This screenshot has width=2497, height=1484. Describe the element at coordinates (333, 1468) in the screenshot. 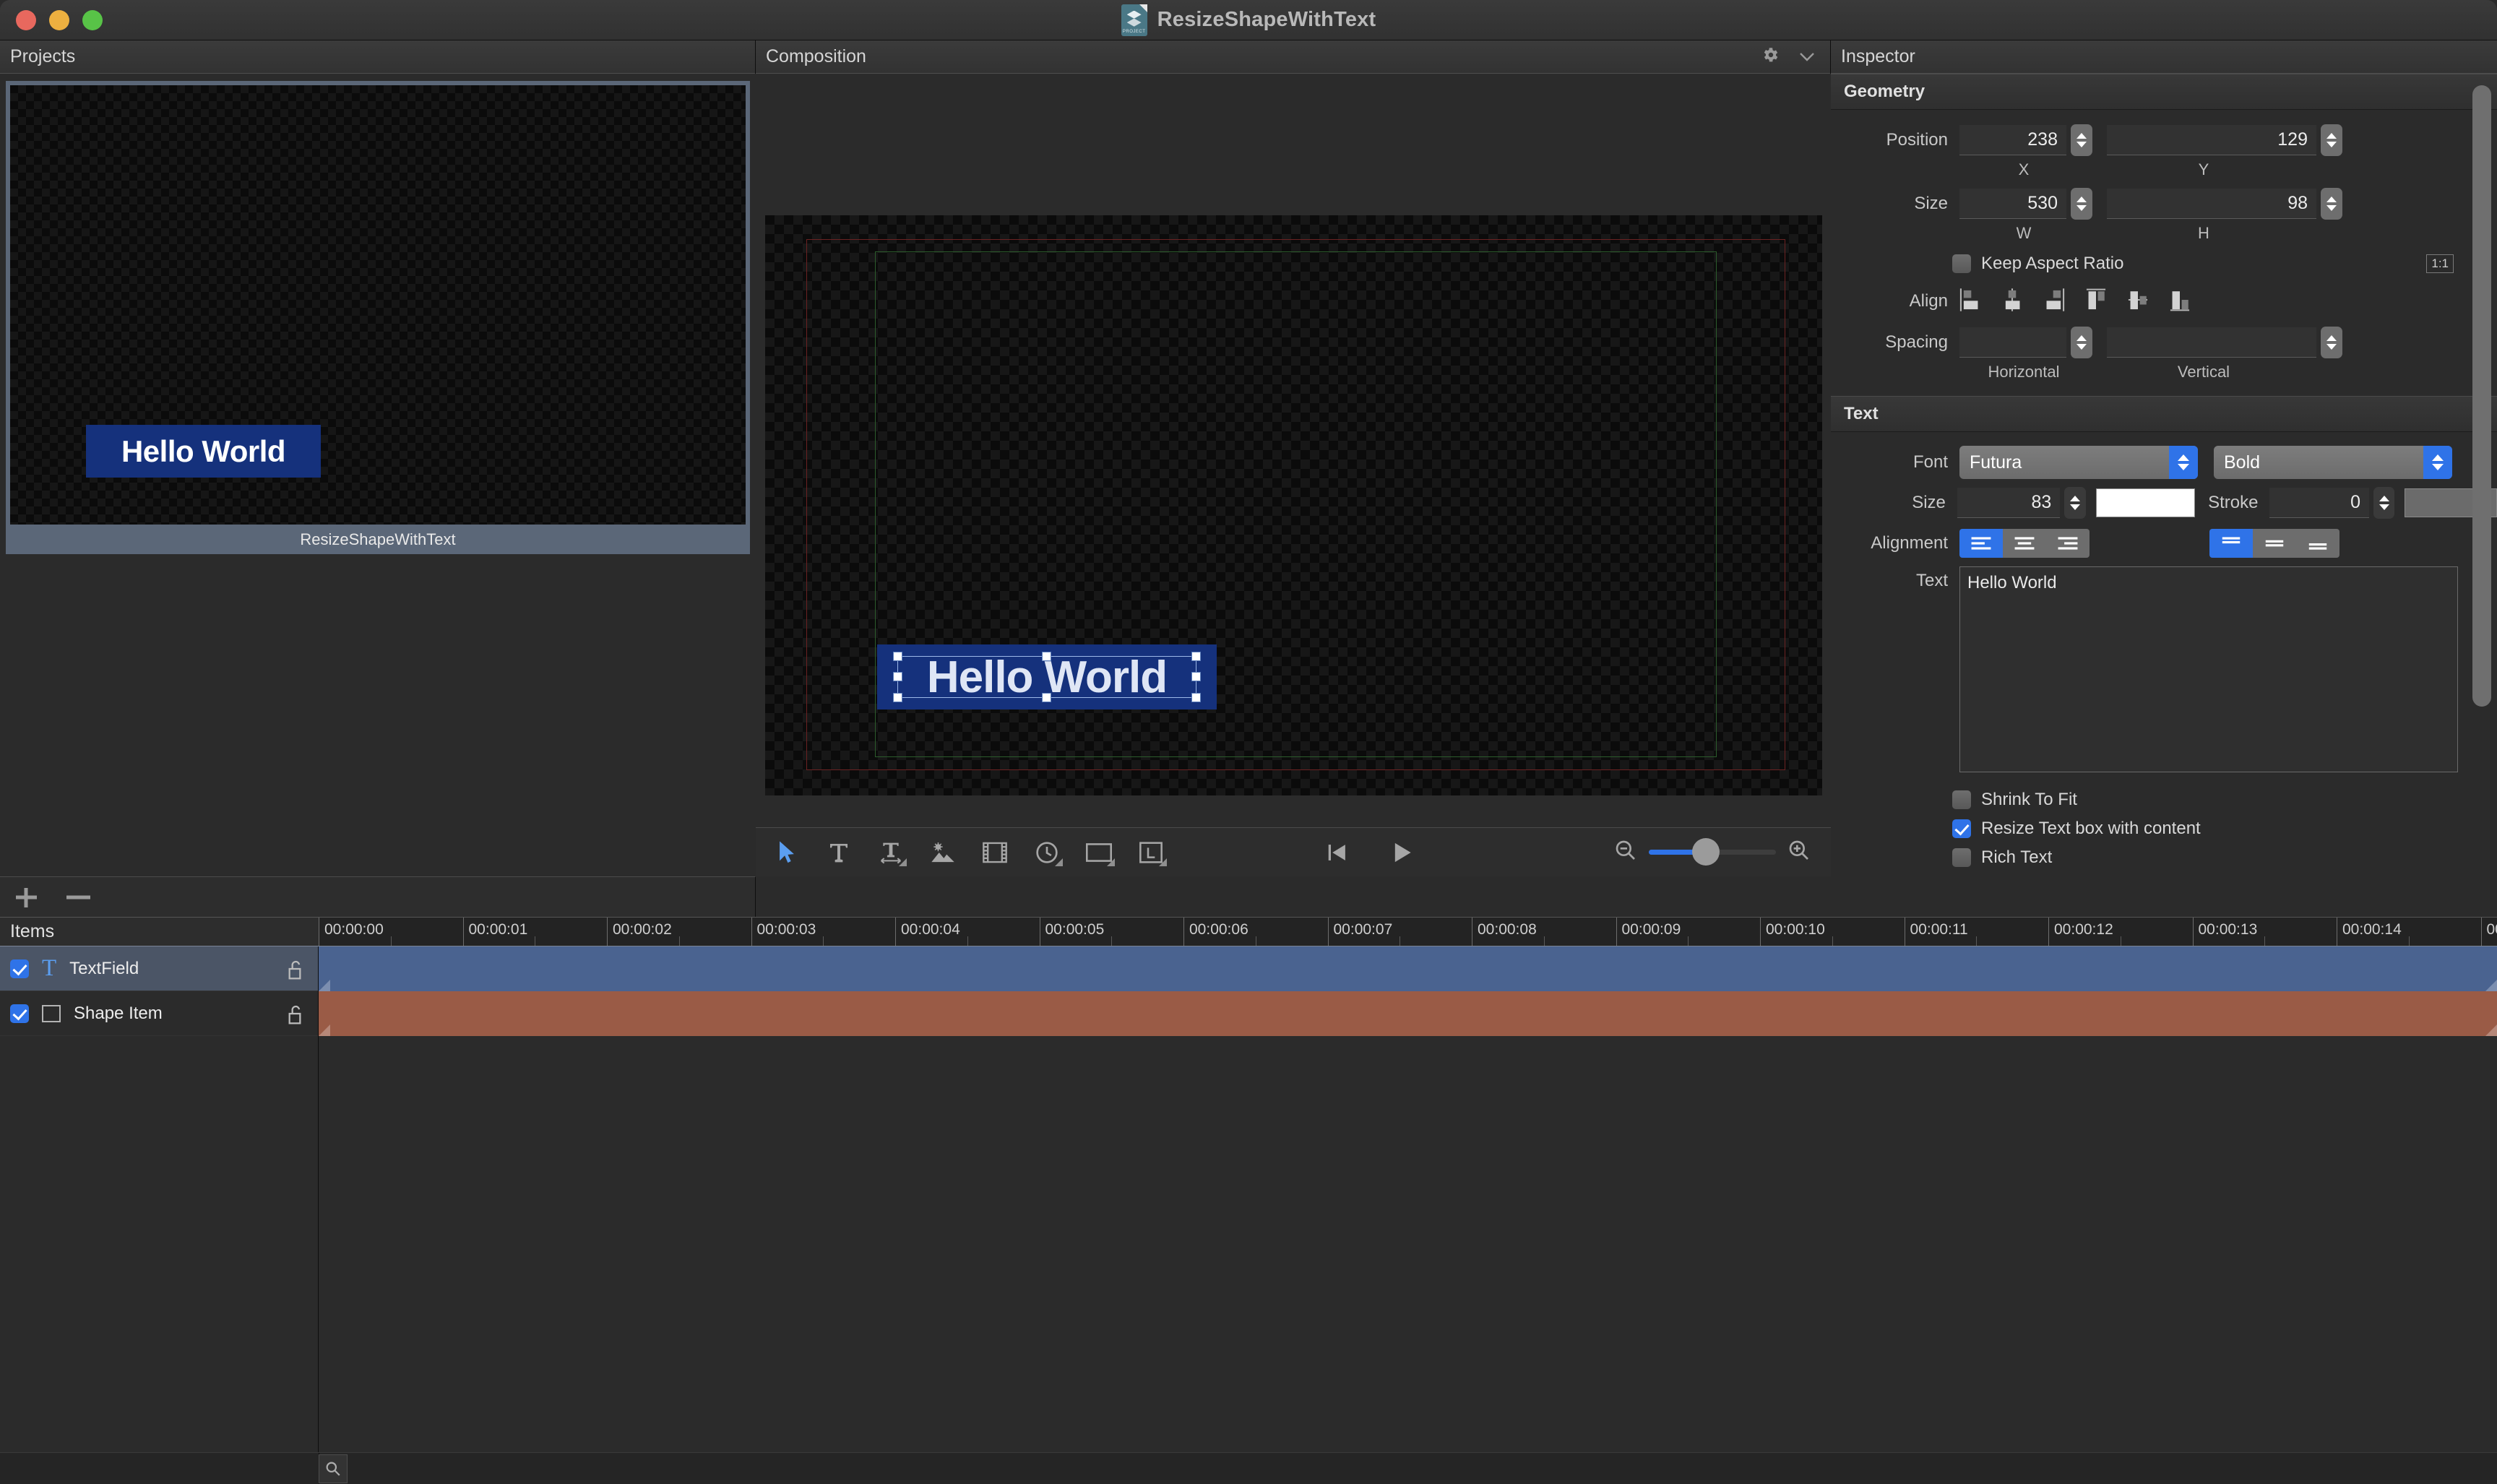

I see `search-icon` at that location.